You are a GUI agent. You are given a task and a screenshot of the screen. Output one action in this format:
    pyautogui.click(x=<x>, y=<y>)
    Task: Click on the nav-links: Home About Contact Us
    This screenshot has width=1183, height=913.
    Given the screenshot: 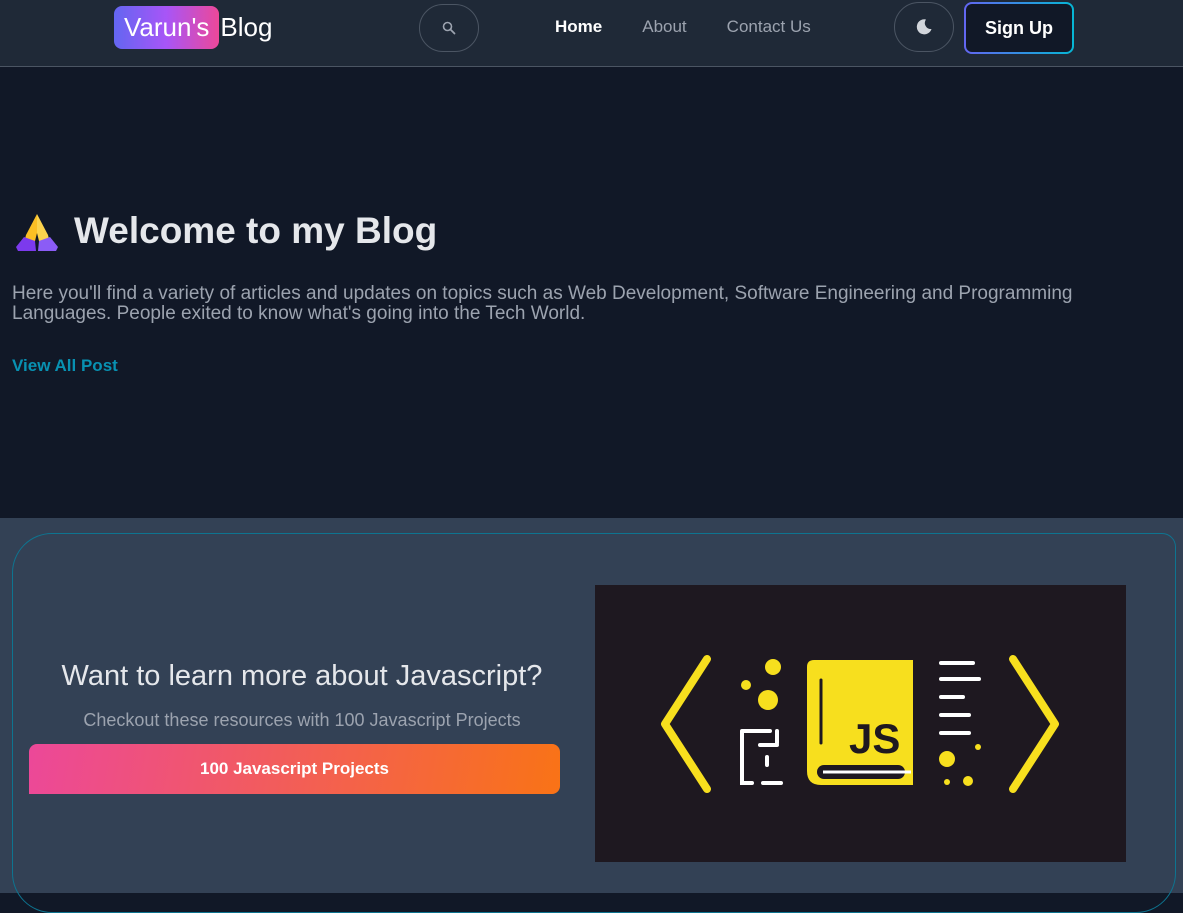 What is the action you would take?
    pyautogui.click(x=683, y=27)
    